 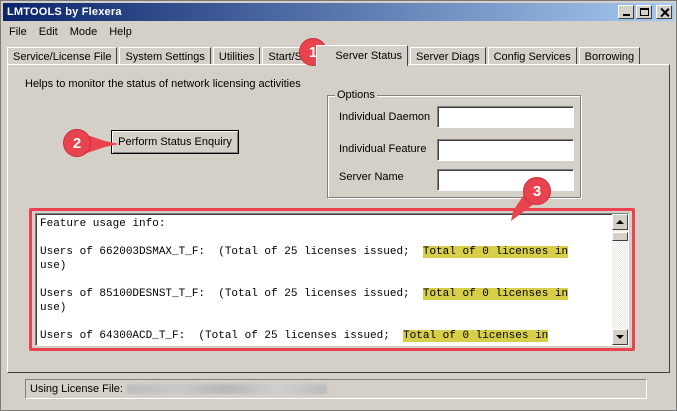 I want to click on maximize-icon, so click(x=644, y=12).